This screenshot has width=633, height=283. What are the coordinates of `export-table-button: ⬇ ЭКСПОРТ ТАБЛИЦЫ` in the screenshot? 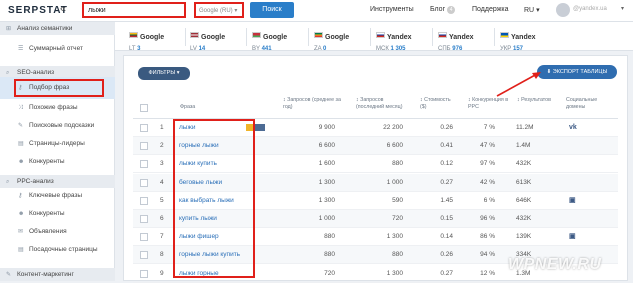 It's located at (577, 72).